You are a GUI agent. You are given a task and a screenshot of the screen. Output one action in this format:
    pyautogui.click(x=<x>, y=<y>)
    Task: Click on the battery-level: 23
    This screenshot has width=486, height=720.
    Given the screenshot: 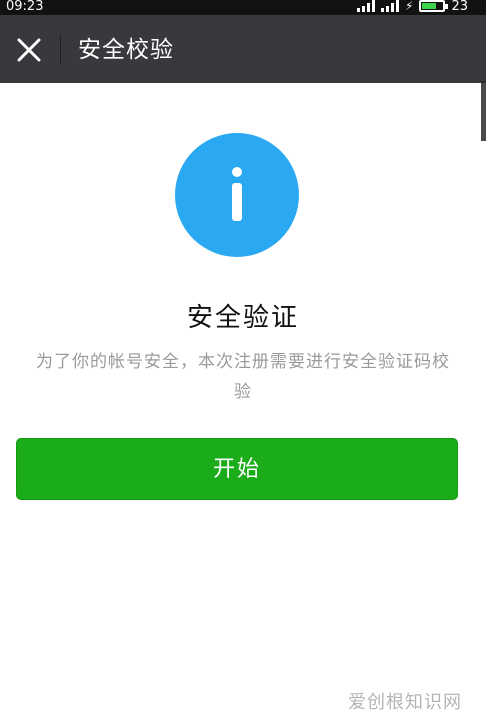 What is the action you would take?
    pyautogui.click(x=459, y=7)
    